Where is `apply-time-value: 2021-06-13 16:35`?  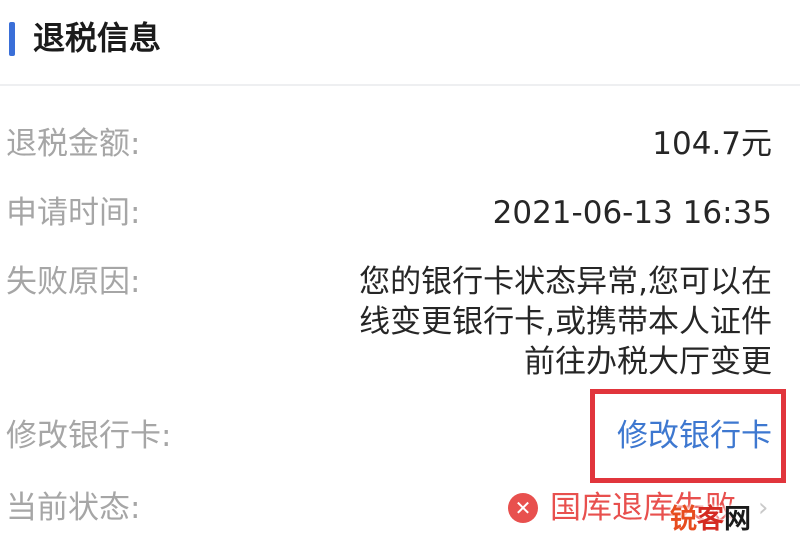
apply-time-value: 2021-06-13 16:35 is located at coordinates (632, 213).